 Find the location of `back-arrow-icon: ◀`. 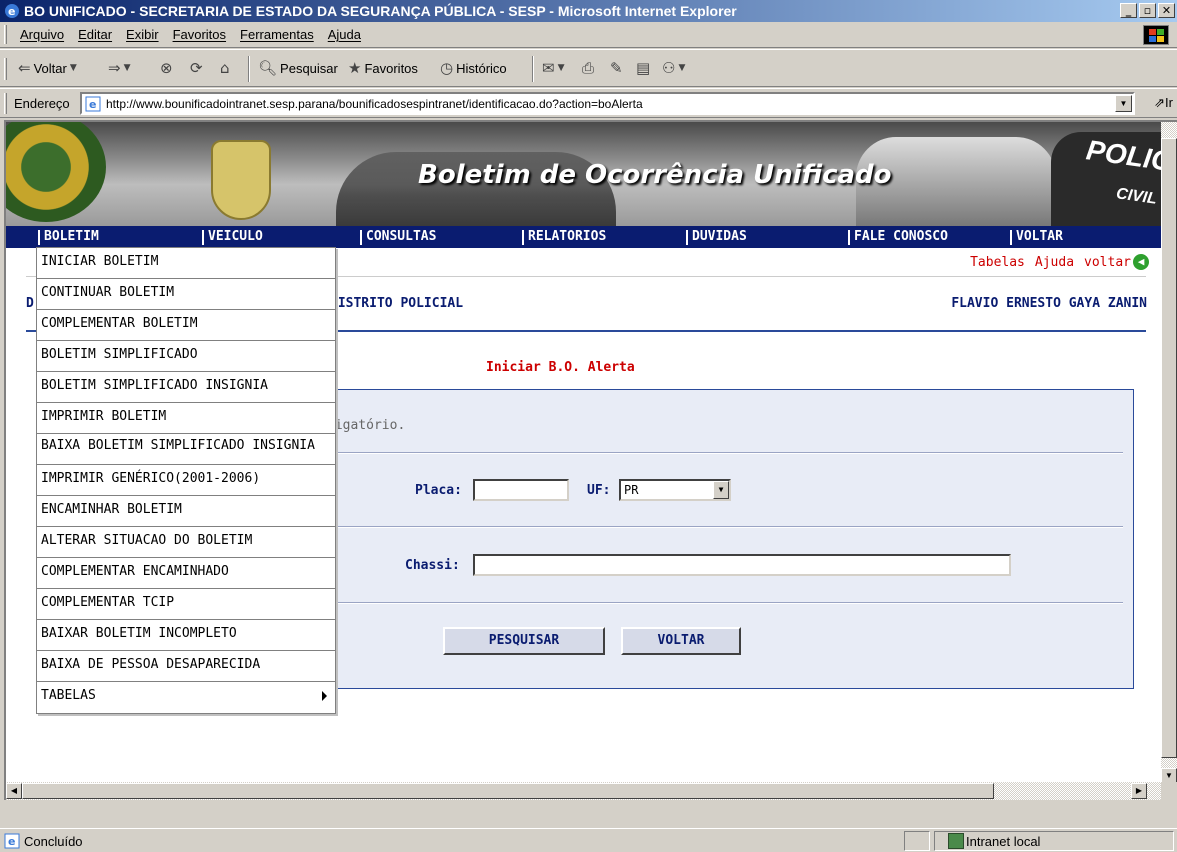

back-arrow-icon: ◀ is located at coordinates (1141, 262).